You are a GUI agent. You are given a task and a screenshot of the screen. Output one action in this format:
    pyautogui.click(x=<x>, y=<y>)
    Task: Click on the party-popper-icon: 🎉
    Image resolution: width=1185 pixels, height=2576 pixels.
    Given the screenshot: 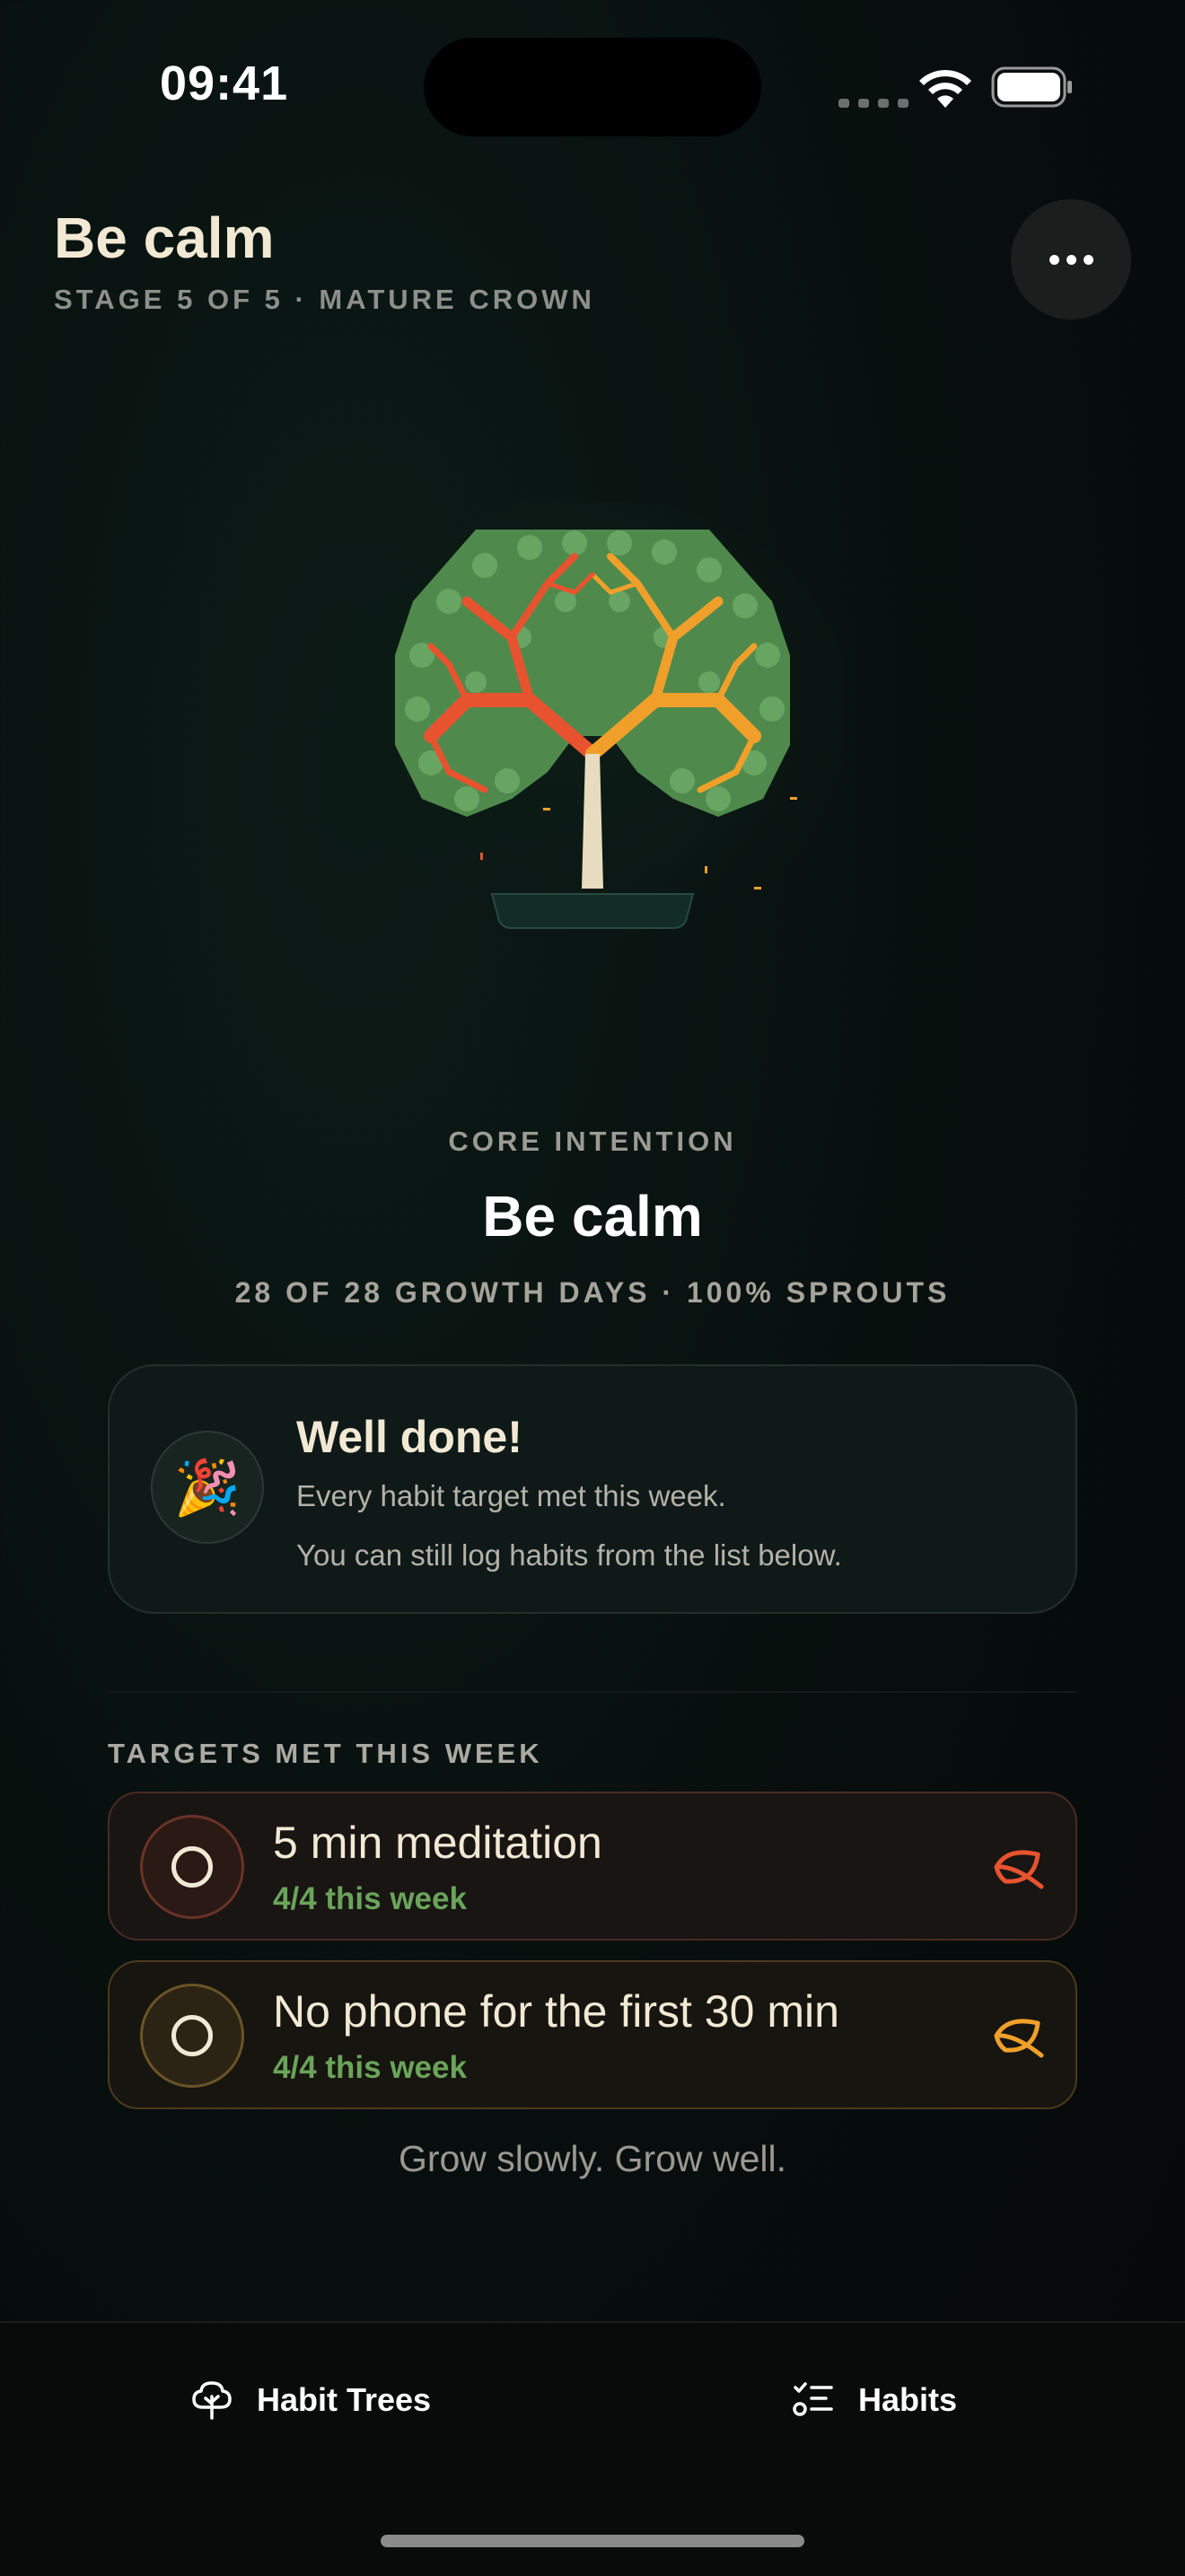 What is the action you would take?
    pyautogui.click(x=207, y=1487)
    